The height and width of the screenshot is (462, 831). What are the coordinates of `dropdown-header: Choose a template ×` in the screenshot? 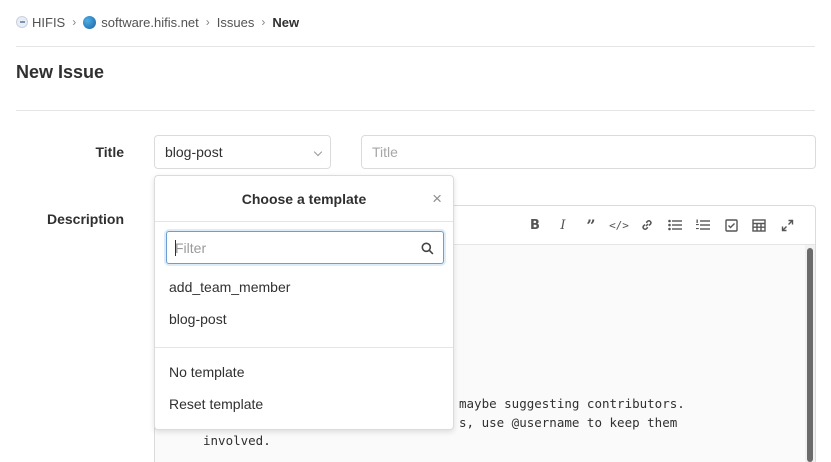 It's located at (304, 199).